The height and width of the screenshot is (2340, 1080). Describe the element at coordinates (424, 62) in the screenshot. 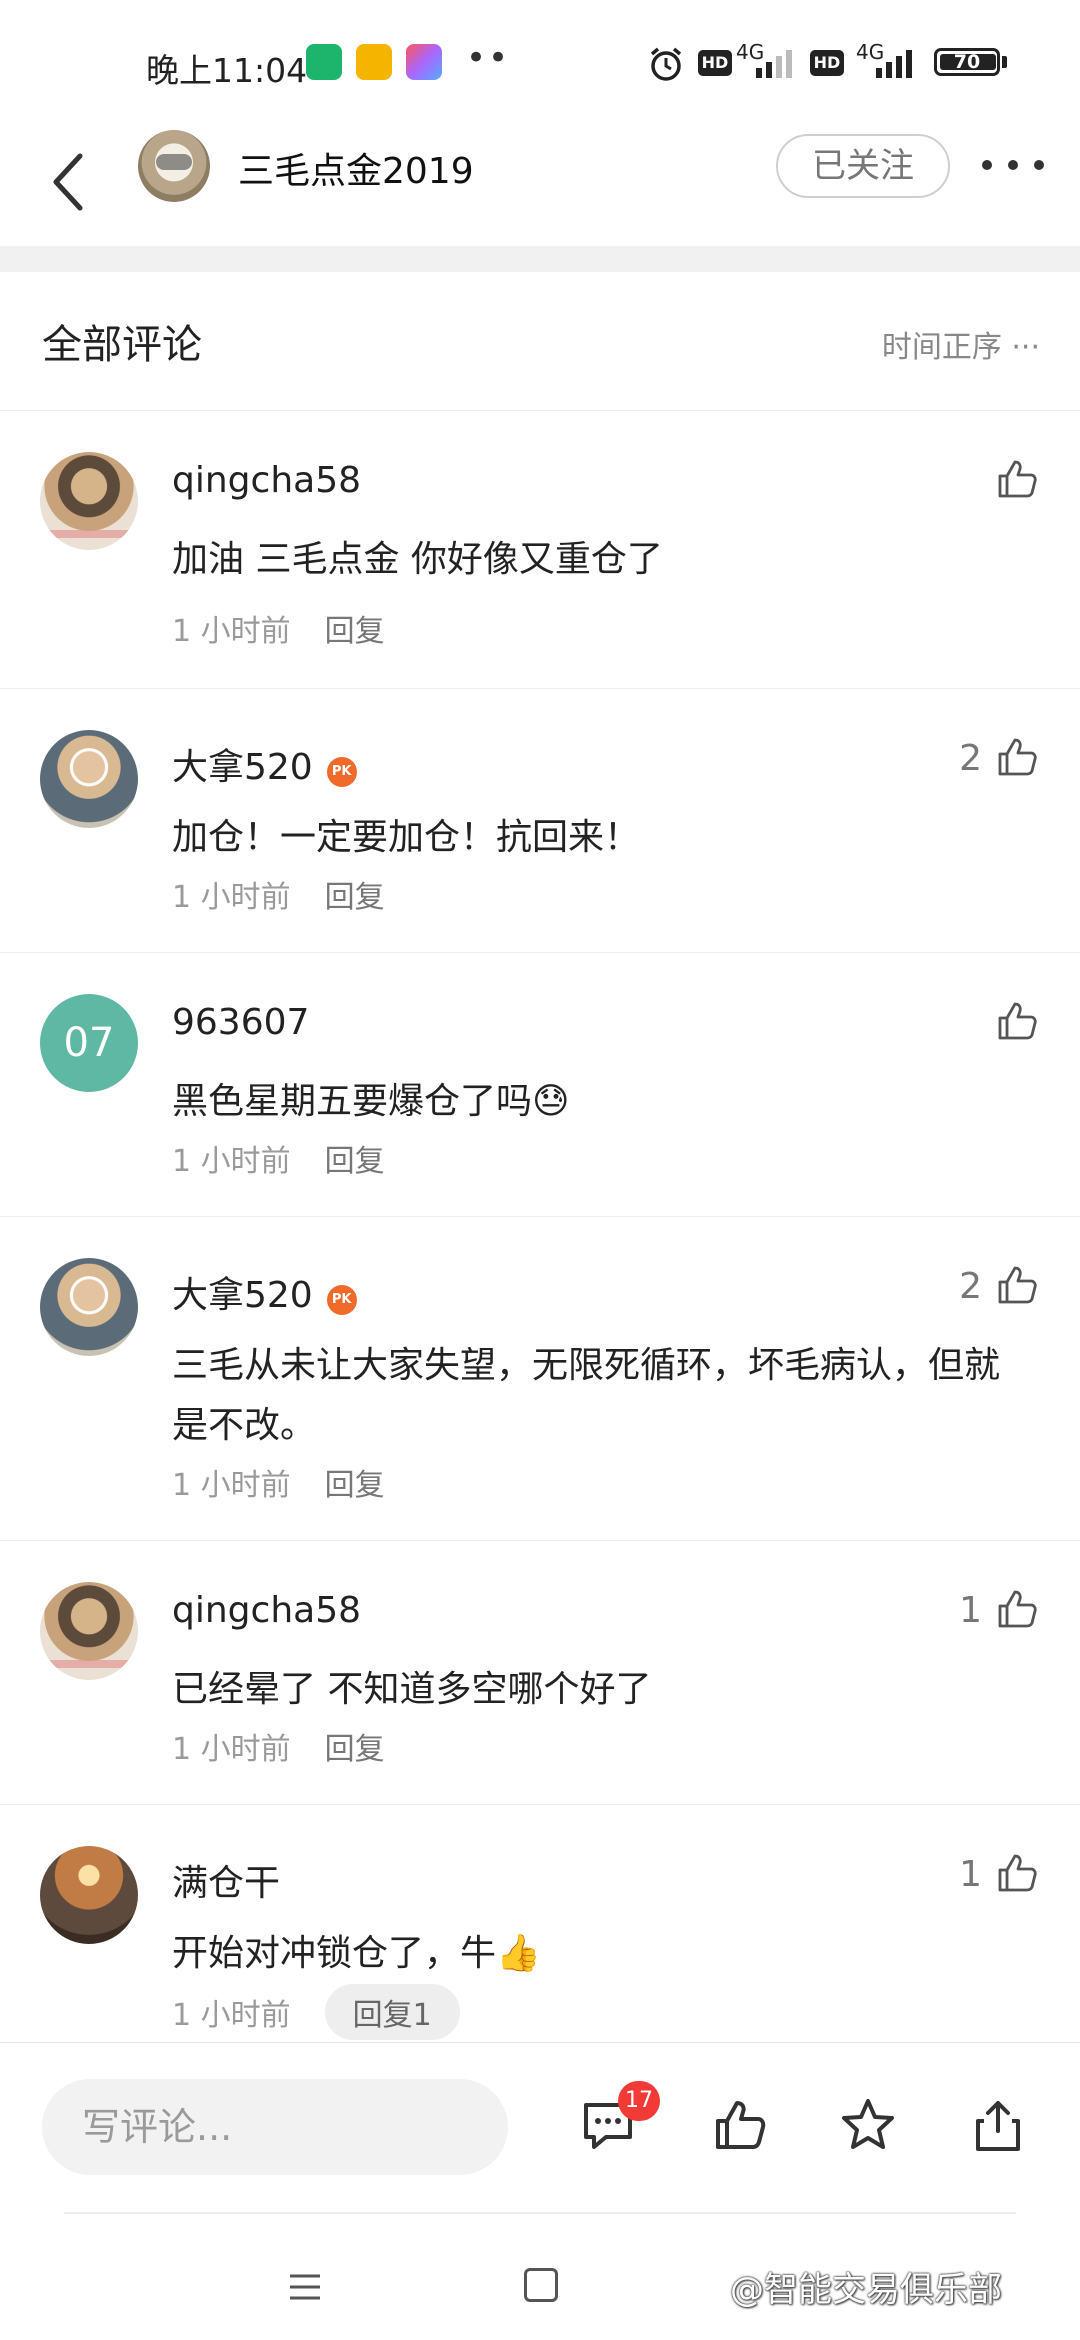

I see `gallery-app-icon` at that location.